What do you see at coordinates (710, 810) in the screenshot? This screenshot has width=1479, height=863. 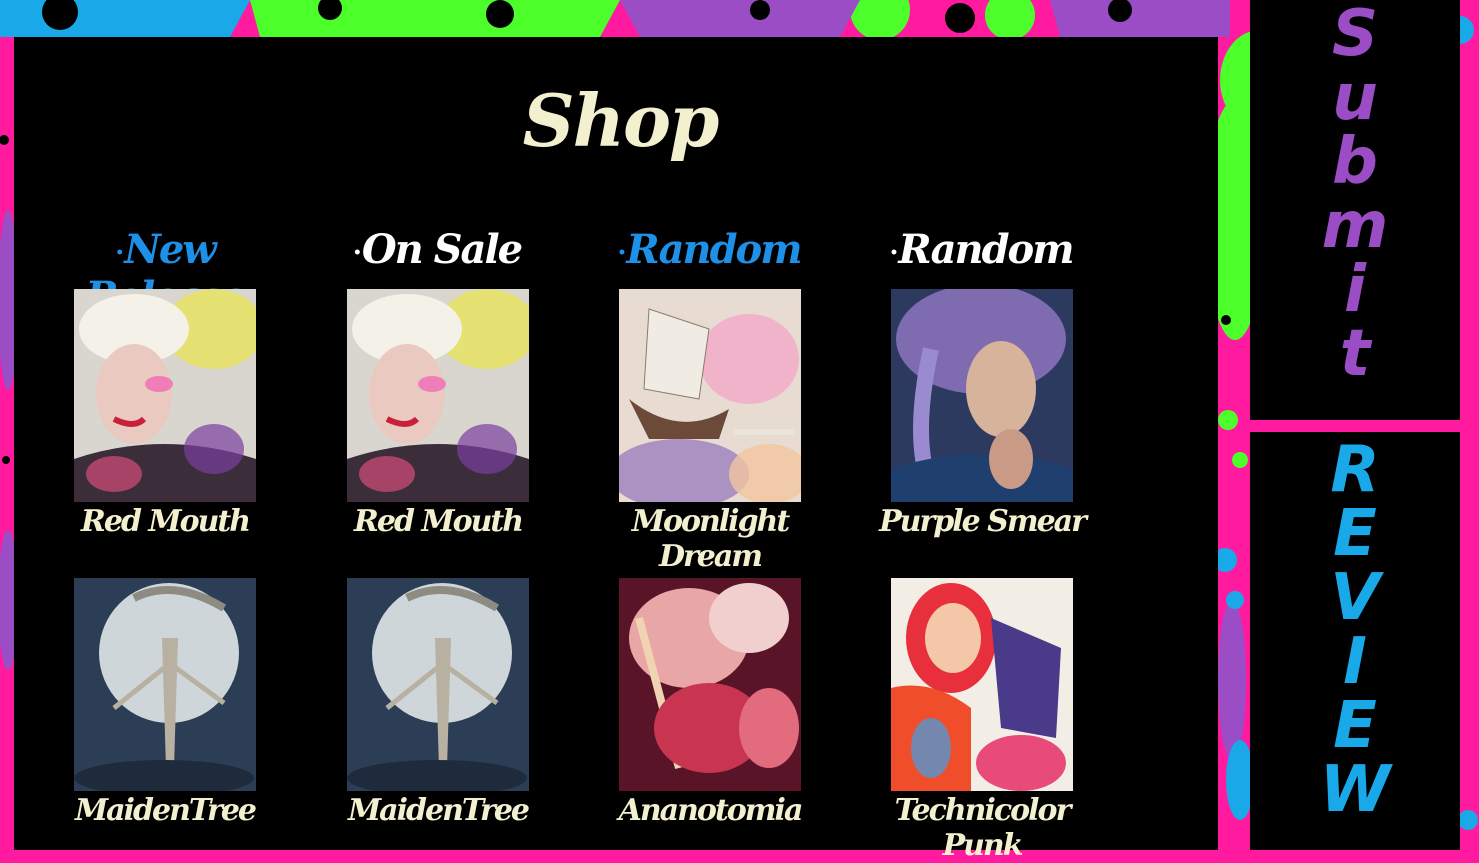 I see `product-name: Ananotomia` at bounding box center [710, 810].